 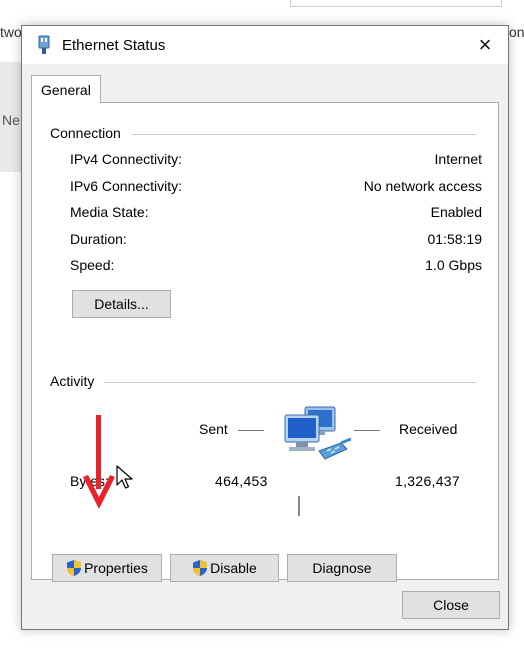 I want to click on background-window-text: two, so click(x=11, y=32).